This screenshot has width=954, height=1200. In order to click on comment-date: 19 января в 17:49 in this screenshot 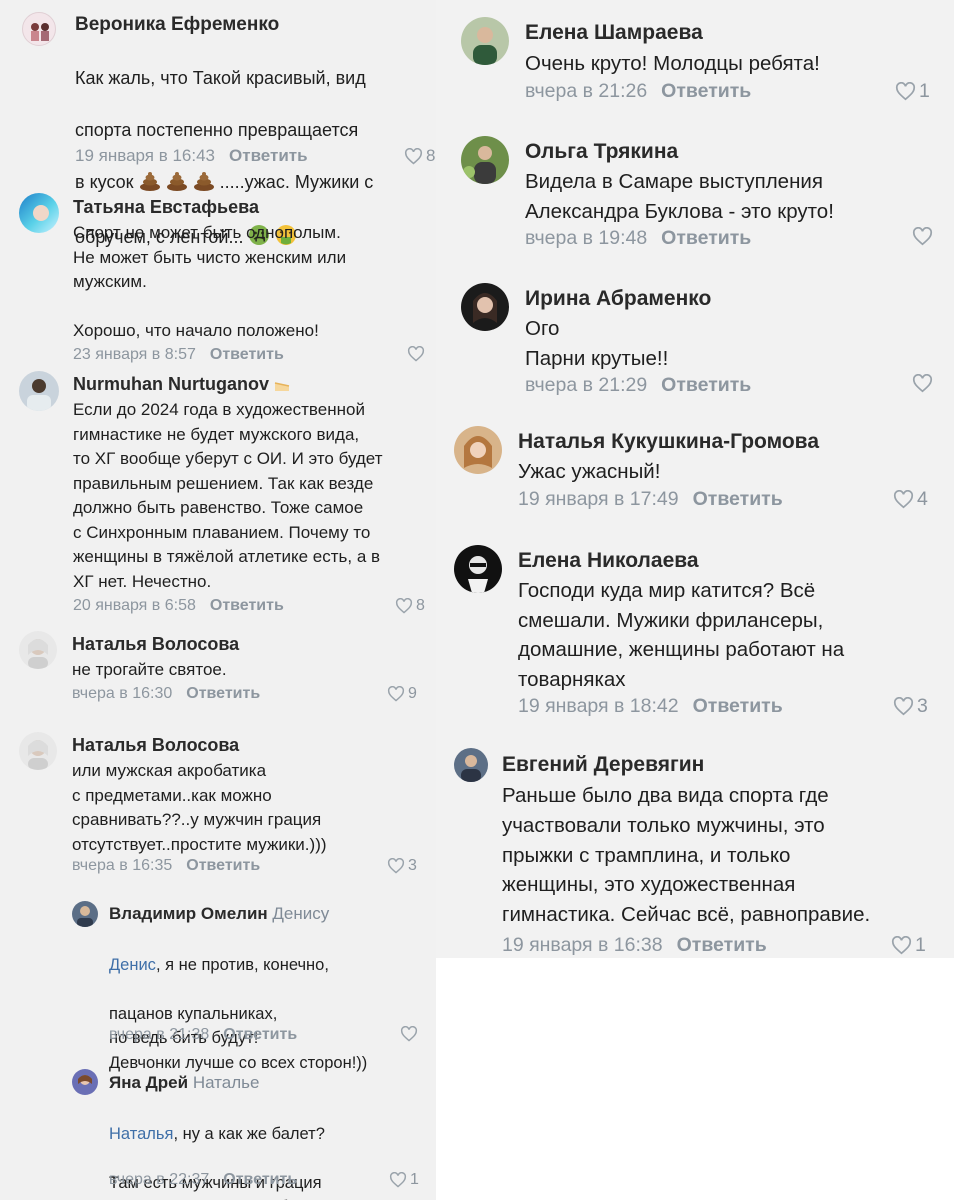, I will do `click(598, 499)`.